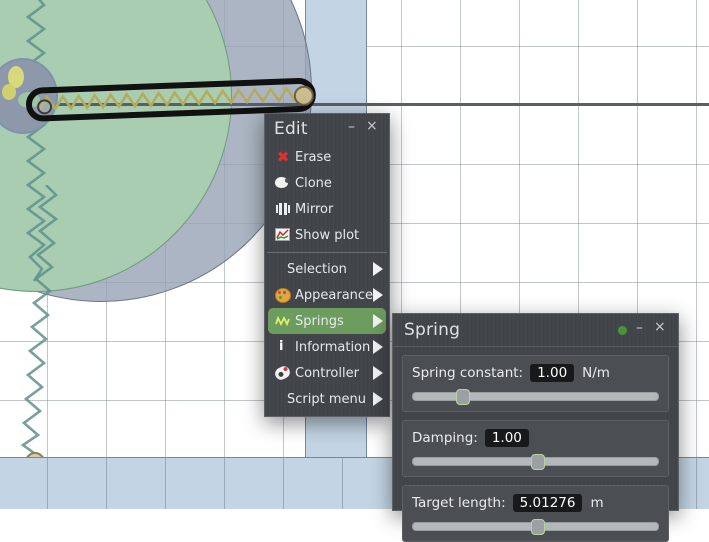 The height and width of the screenshot is (542, 709). What do you see at coordinates (313, 157) in the screenshot?
I see `menu-item-label: Erase` at bounding box center [313, 157].